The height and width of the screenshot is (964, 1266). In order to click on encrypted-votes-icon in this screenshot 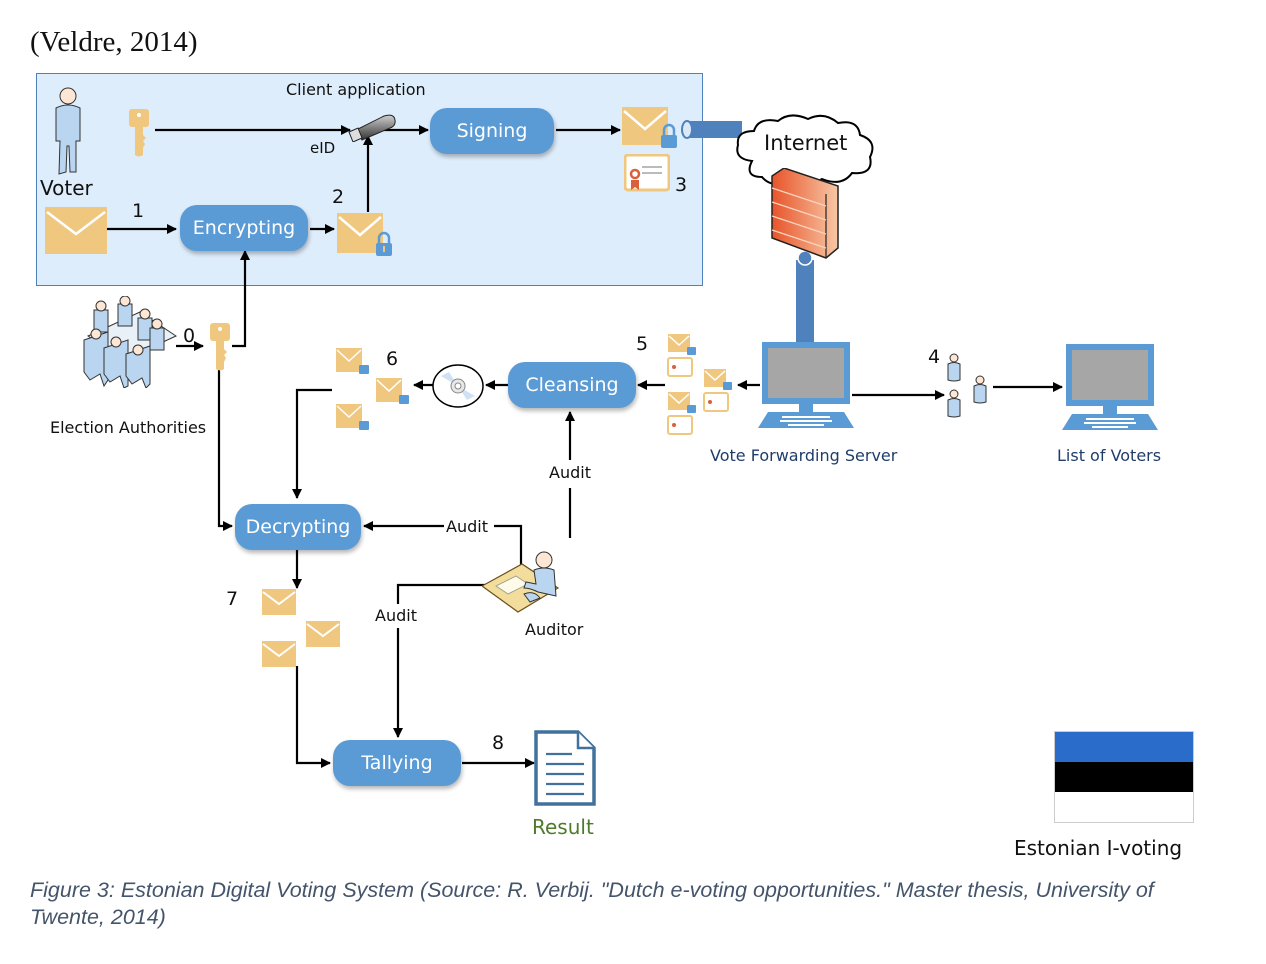, I will do `click(372, 389)`.